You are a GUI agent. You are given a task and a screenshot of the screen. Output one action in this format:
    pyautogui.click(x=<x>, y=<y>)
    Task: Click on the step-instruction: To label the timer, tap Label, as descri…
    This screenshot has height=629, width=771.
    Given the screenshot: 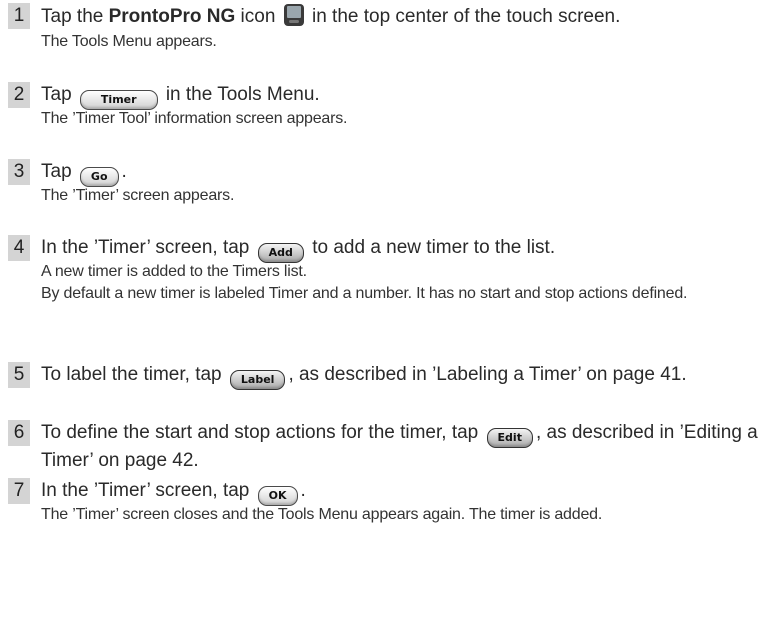 What is the action you would take?
    pyautogui.click(x=401, y=376)
    